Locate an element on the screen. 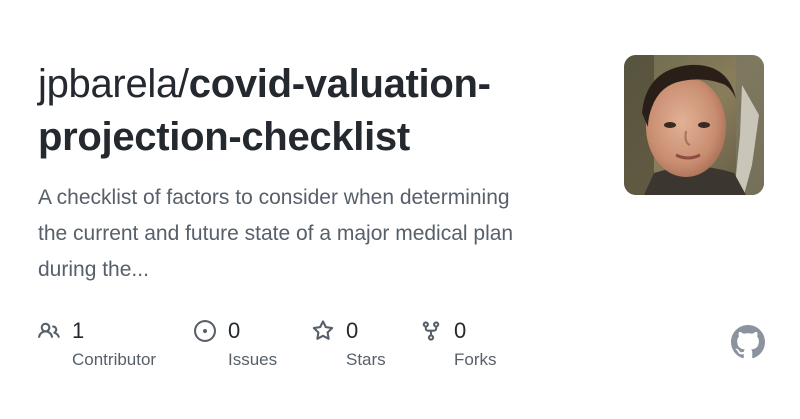 The width and height of the screenshot is (800, 419). avatar-photo is located at coordinates (694, 125).